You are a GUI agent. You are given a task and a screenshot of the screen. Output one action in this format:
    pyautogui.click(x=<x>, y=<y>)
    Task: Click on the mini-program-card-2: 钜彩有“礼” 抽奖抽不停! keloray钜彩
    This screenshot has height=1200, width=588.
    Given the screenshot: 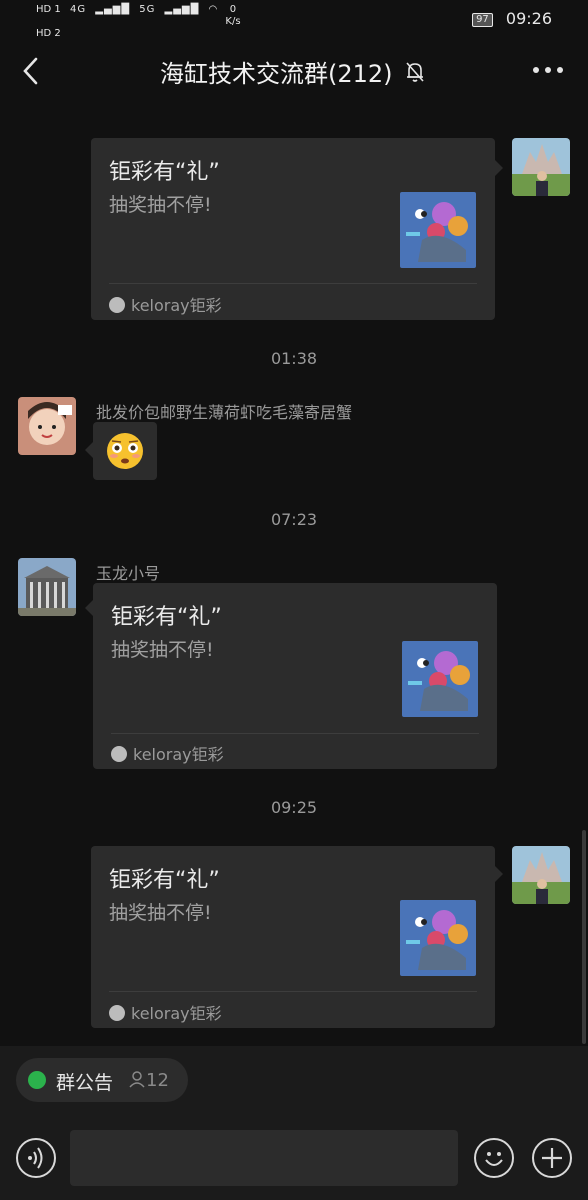 What is the action you would take?
    pyautogui.click(x=295, y=676)
    